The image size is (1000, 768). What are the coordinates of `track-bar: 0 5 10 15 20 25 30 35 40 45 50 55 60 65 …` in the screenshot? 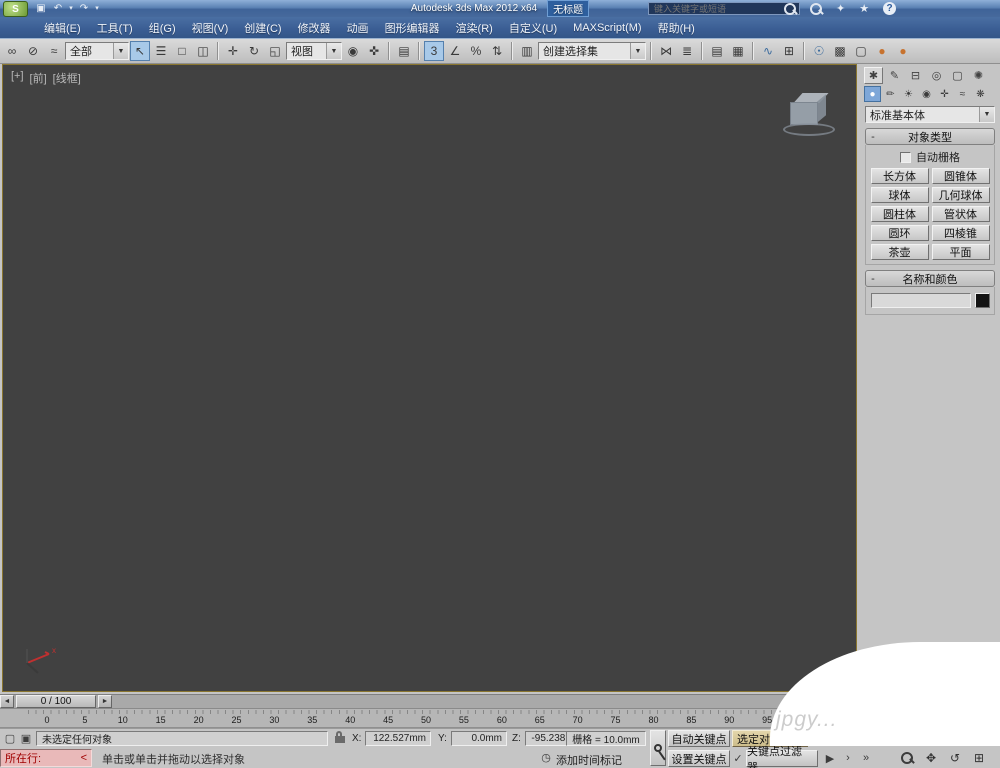 It's located at (429, 718).